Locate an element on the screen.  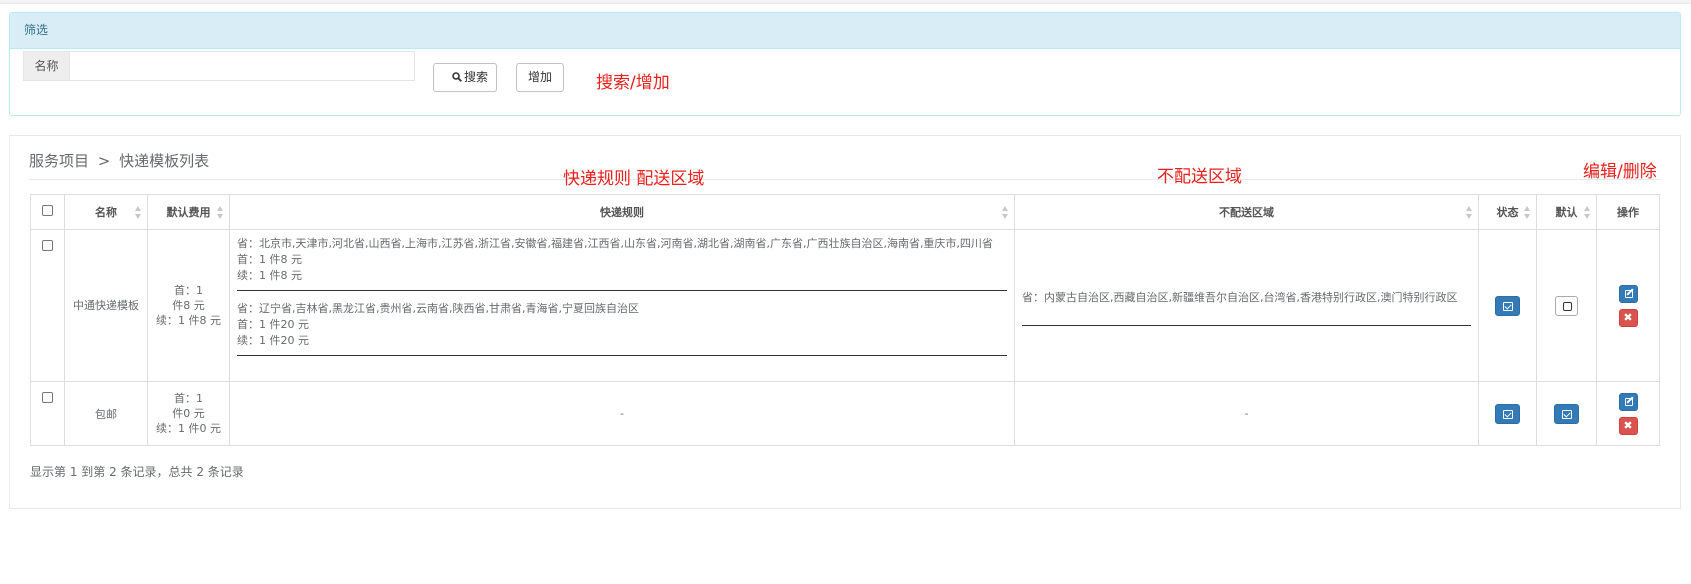
row-default-fee: 首：1 件8 元 续：1 件8 元 is located at coordinates (188, 305).